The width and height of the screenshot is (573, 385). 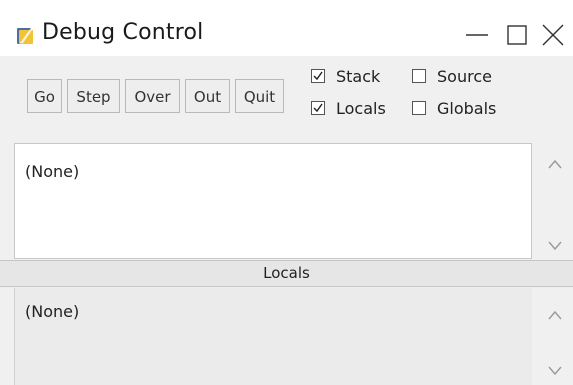 What do you see at coordinates (361, 108) in the screenshot?
I see `locals-checkbox-label: Locals` at bounding box center [361, 108].